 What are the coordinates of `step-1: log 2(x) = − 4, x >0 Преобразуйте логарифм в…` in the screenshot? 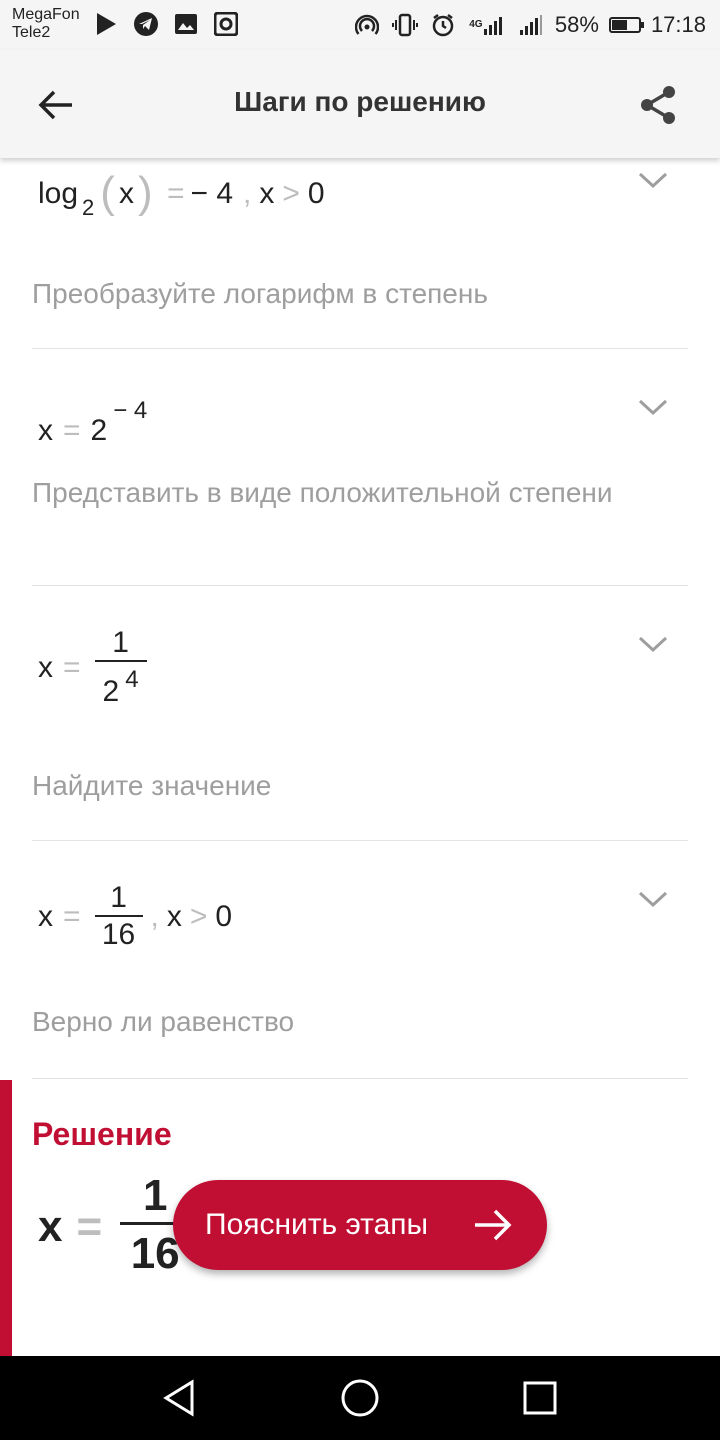 It's located at (360, 253).